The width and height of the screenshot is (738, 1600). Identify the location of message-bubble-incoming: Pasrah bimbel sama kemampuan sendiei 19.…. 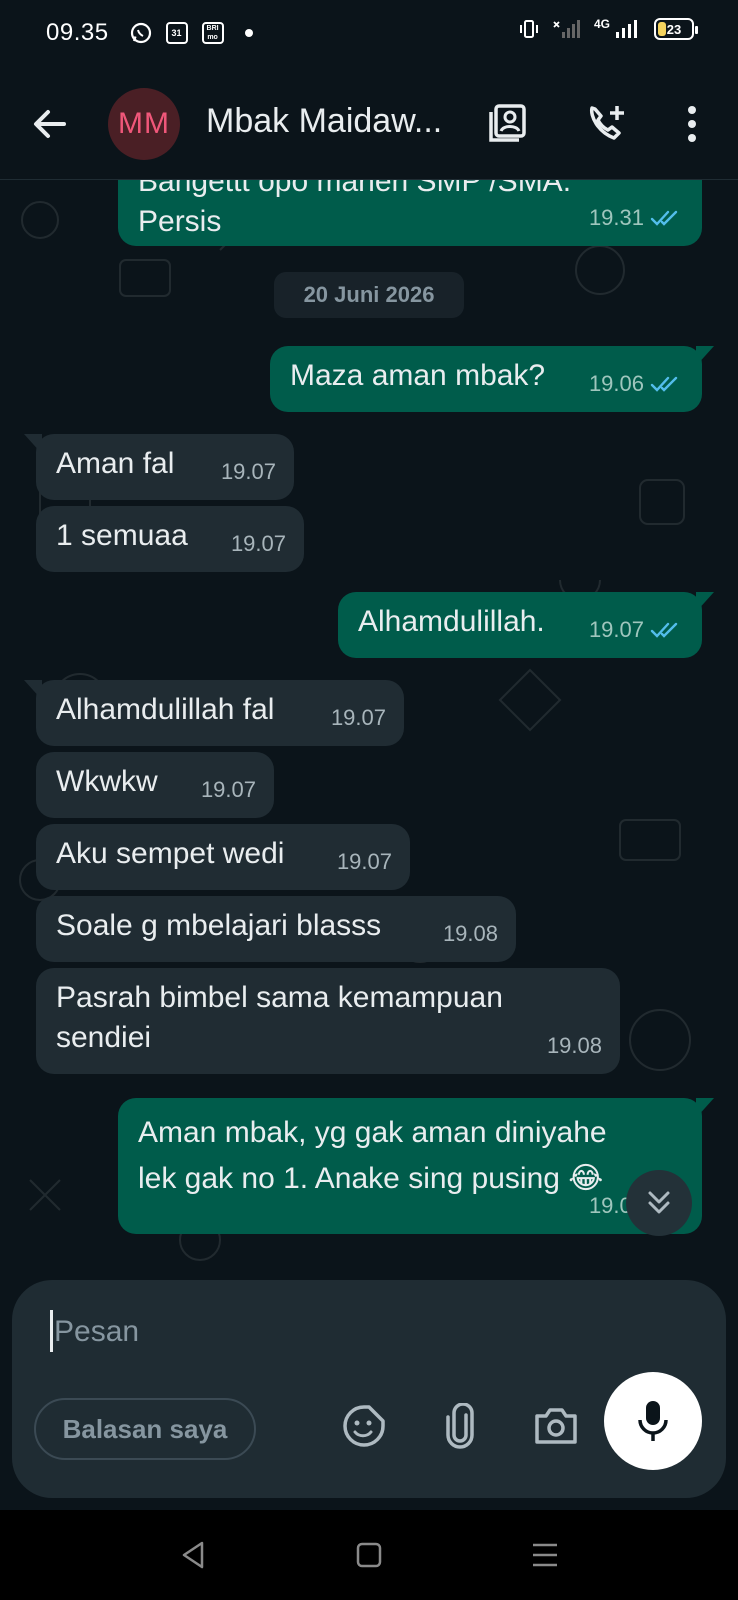
(328, 1021).